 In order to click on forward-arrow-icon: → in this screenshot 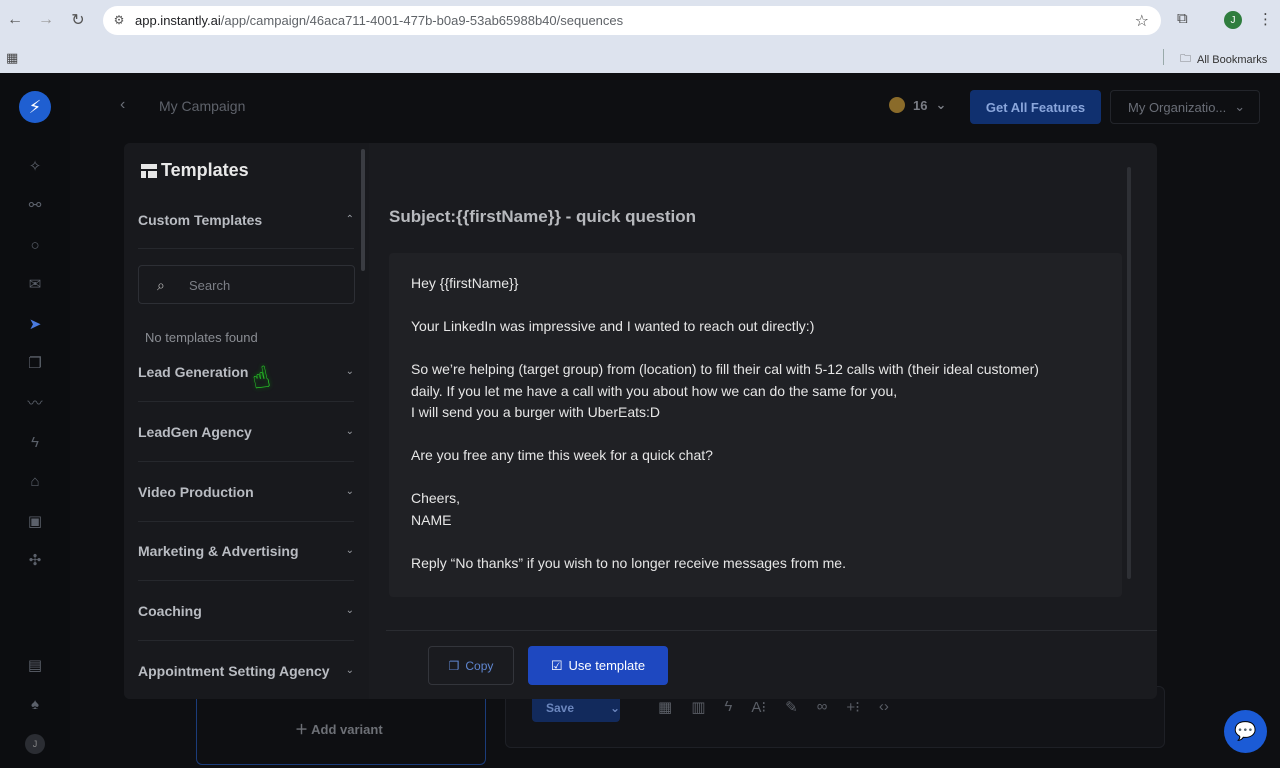, I will do `click(46, 20)`.